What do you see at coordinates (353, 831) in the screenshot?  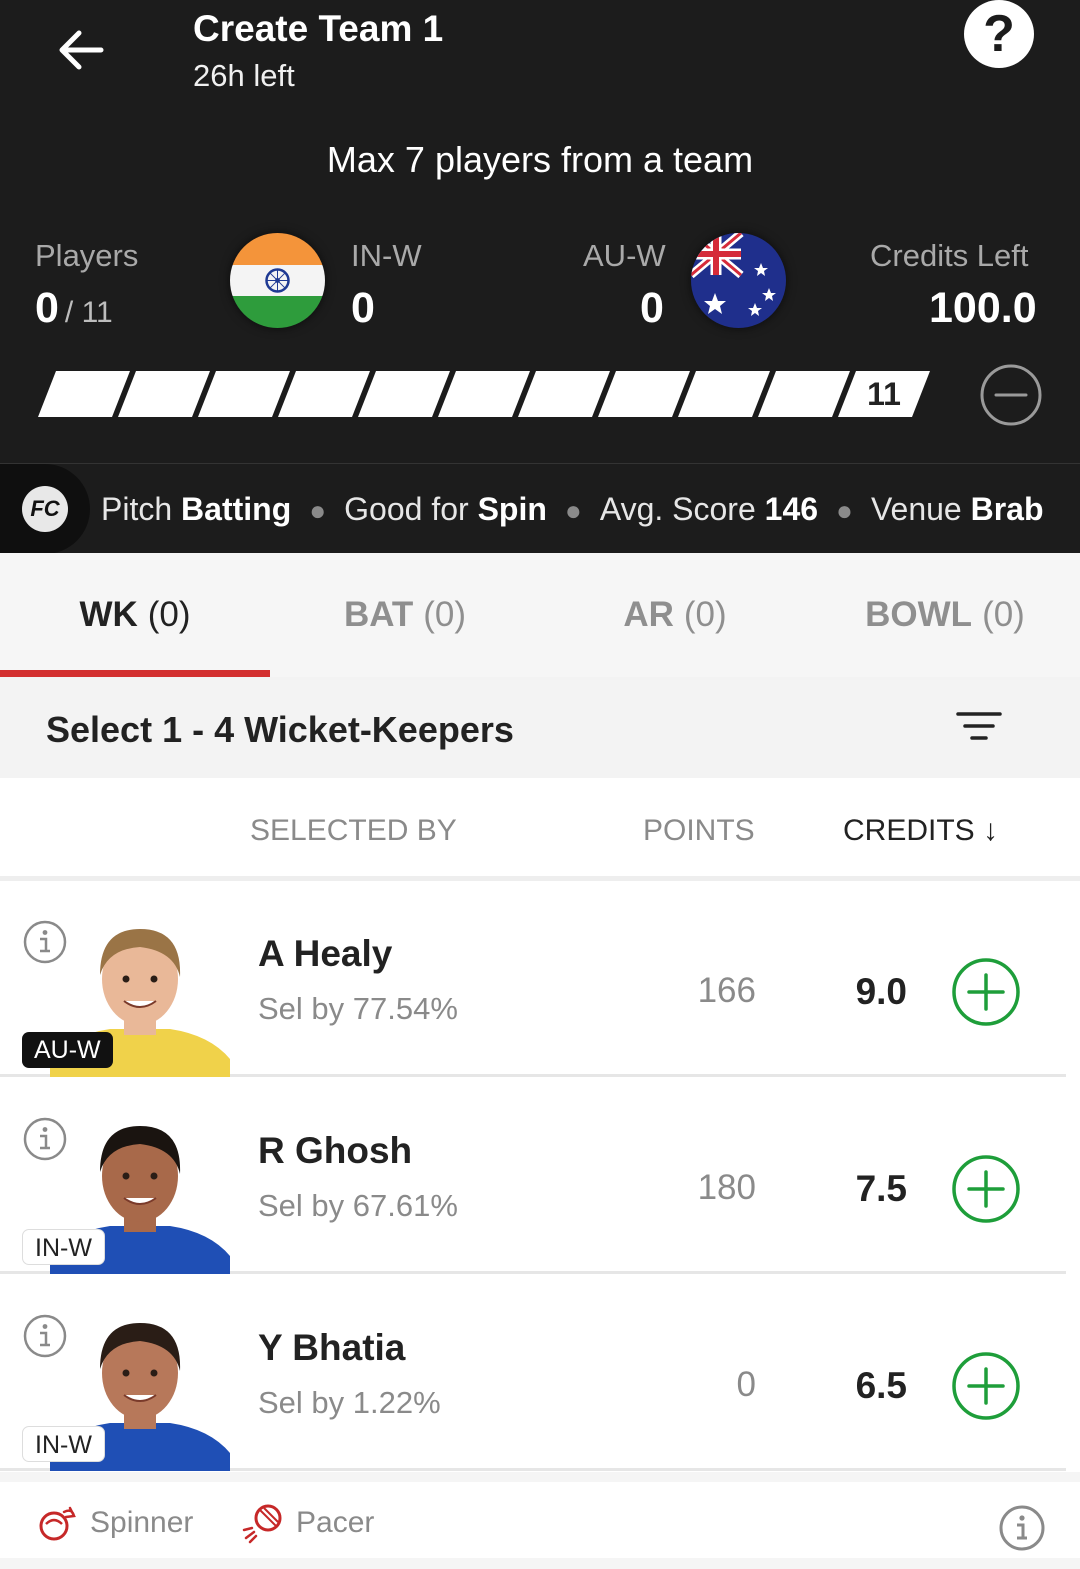 I see `selected-by-header: SELECTED BY` at bounding box center [353, 831].